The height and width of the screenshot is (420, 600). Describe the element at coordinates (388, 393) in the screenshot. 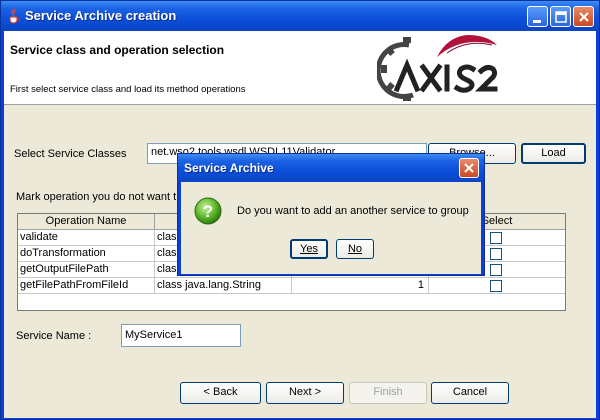

I see `finish-button: Finish` at that location.